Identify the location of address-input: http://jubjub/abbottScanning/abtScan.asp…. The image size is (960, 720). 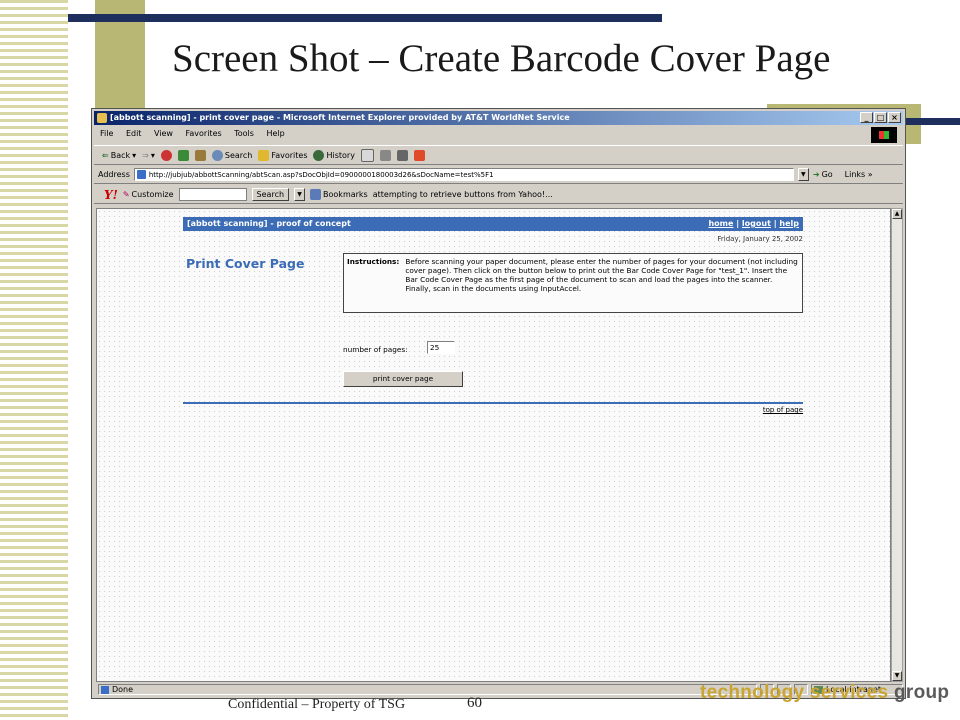
(463, 174).